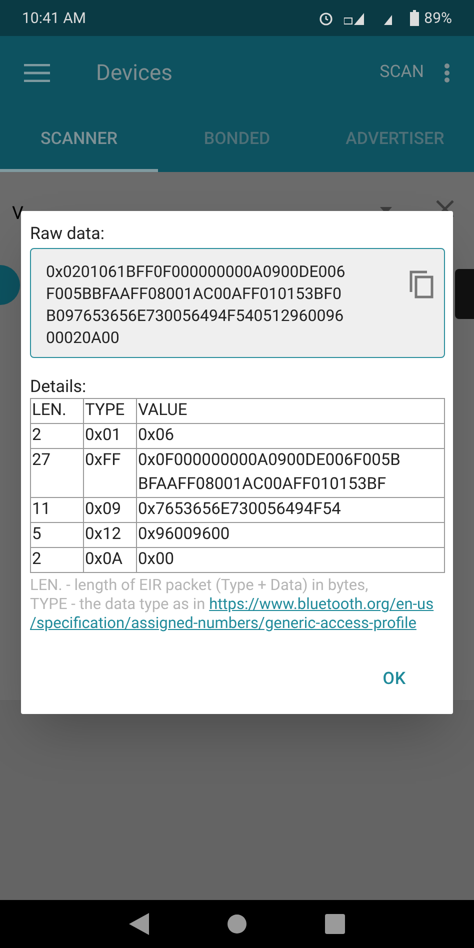 The image size is (474, 948). I want to click on raw-data-field: 0x0201061BFF0F000000000A0900DE006 F005BBFAAFF08001AC00AFF010153BF0 B097653656E730056494F540512960096 00020A00, so click(237, 303).